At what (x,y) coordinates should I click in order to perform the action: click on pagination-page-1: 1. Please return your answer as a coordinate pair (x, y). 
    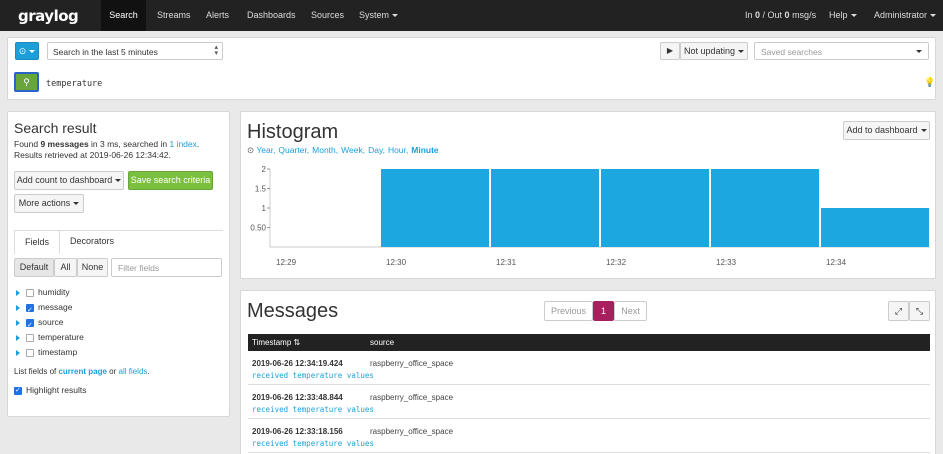
    Looking at the image, I should click on (603, 311).